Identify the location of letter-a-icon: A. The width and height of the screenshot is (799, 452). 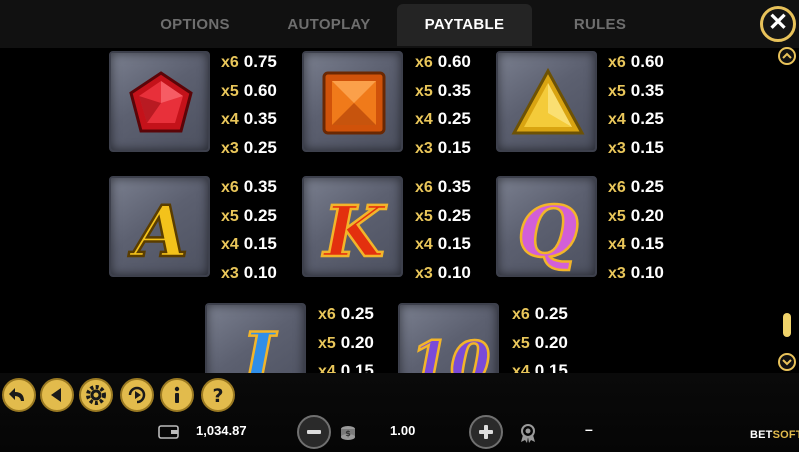
(158, 232).